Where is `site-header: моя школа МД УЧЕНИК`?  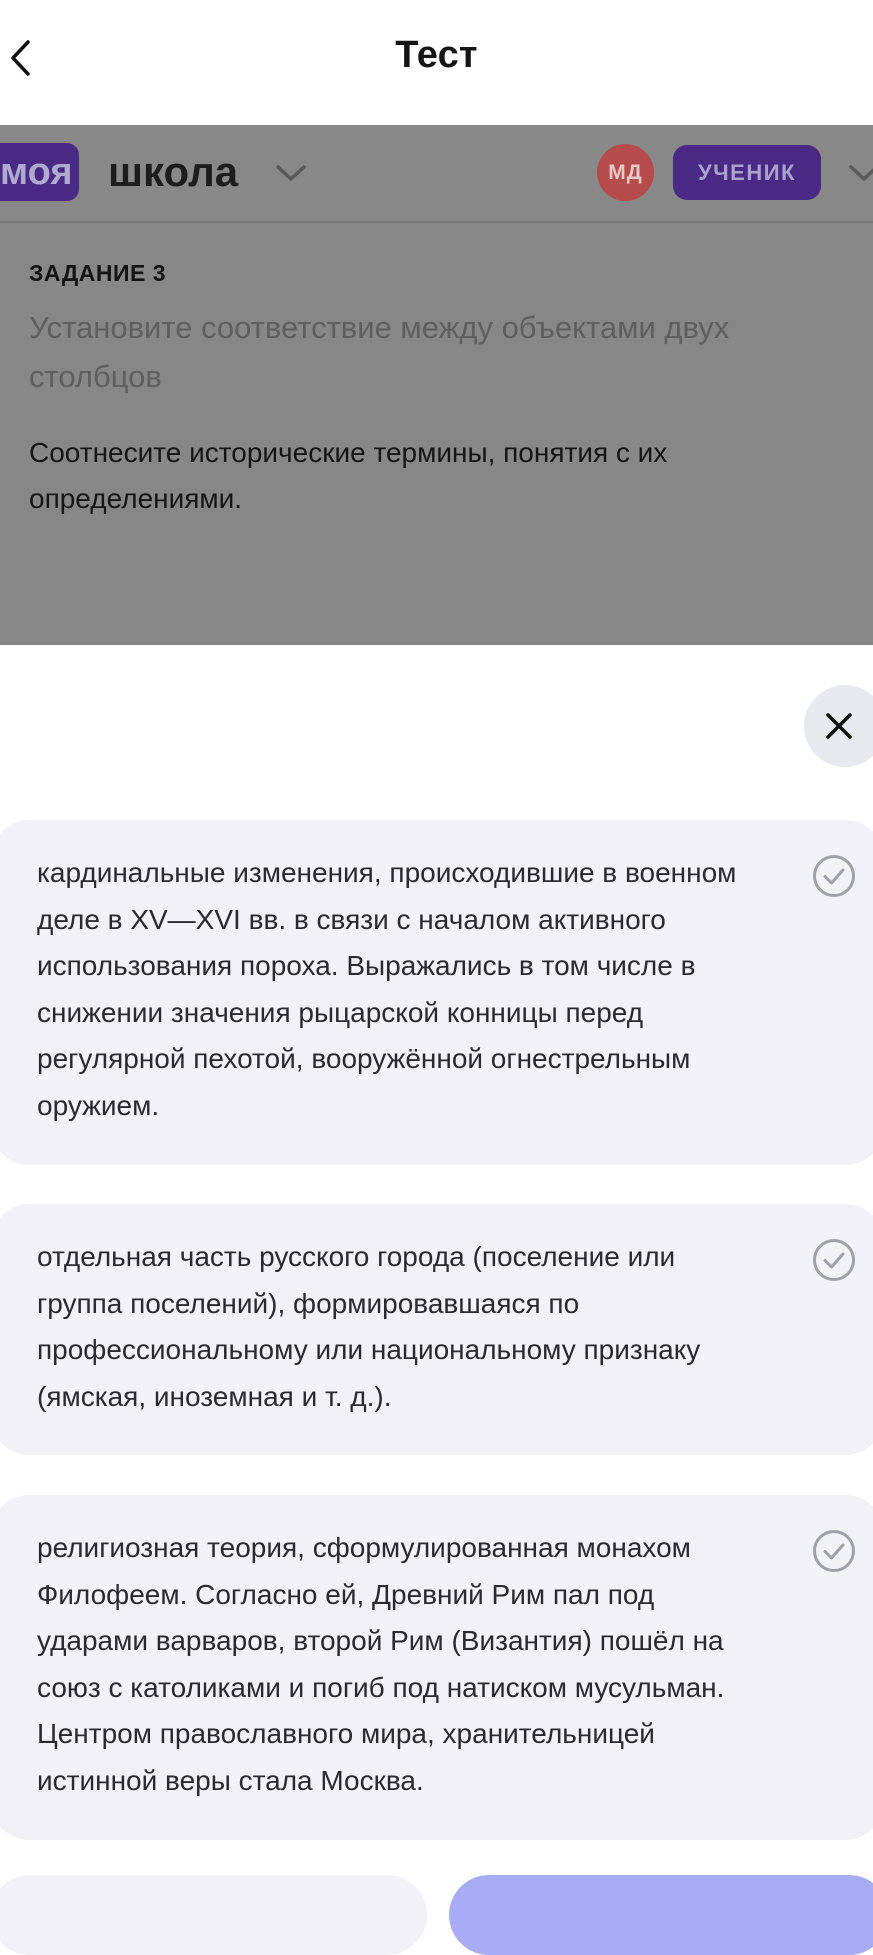
site-header: моя школа МД УЧЕНИК is located at coordinates (436, 174).